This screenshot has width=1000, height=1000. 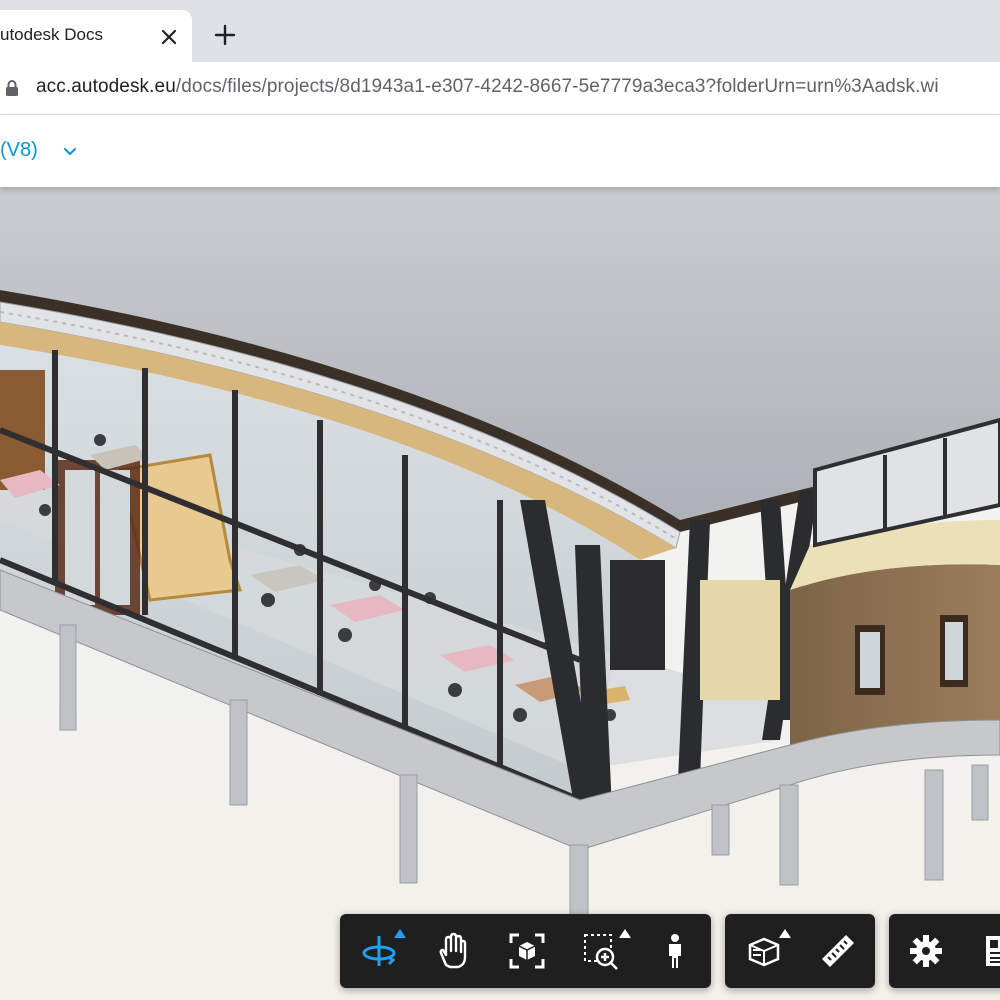 I want to click on settings-toolbar, so click(x=944, y=951).